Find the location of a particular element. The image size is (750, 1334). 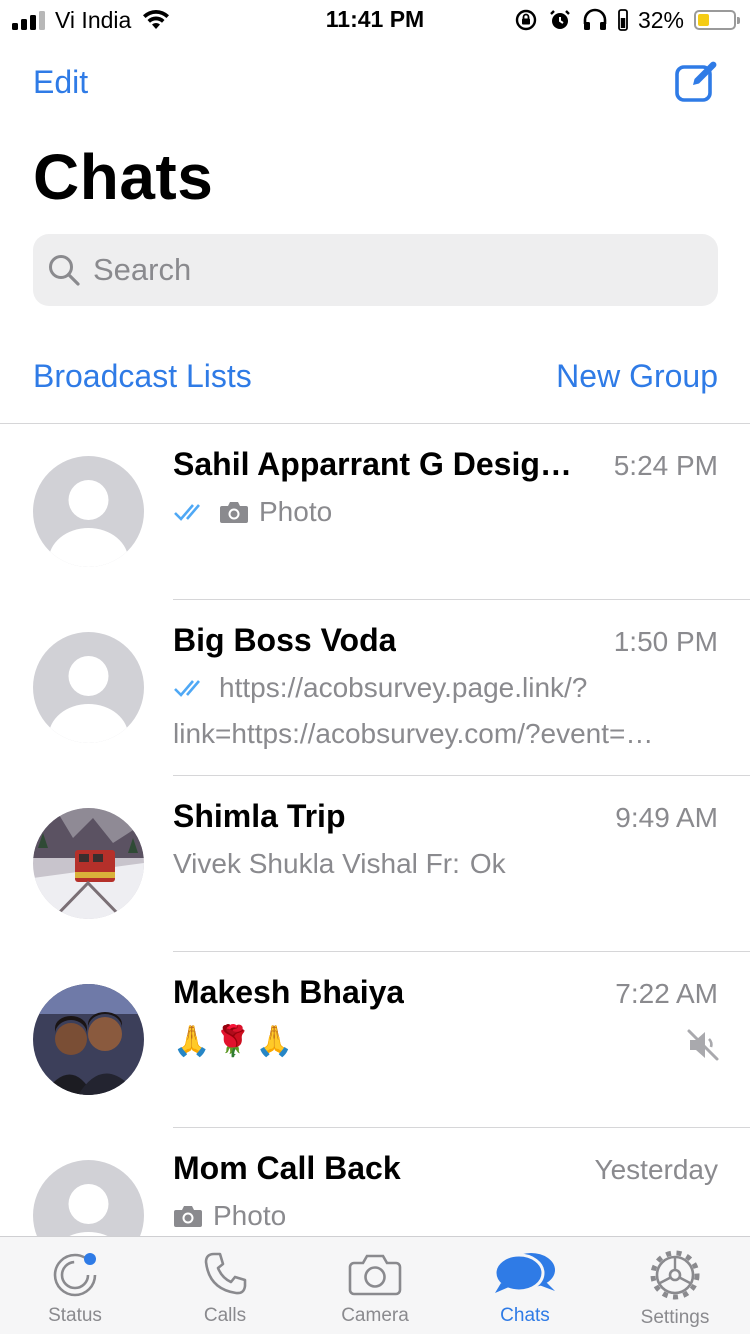

chat-time: 7:22 AM is located at coordinates (666, 993).